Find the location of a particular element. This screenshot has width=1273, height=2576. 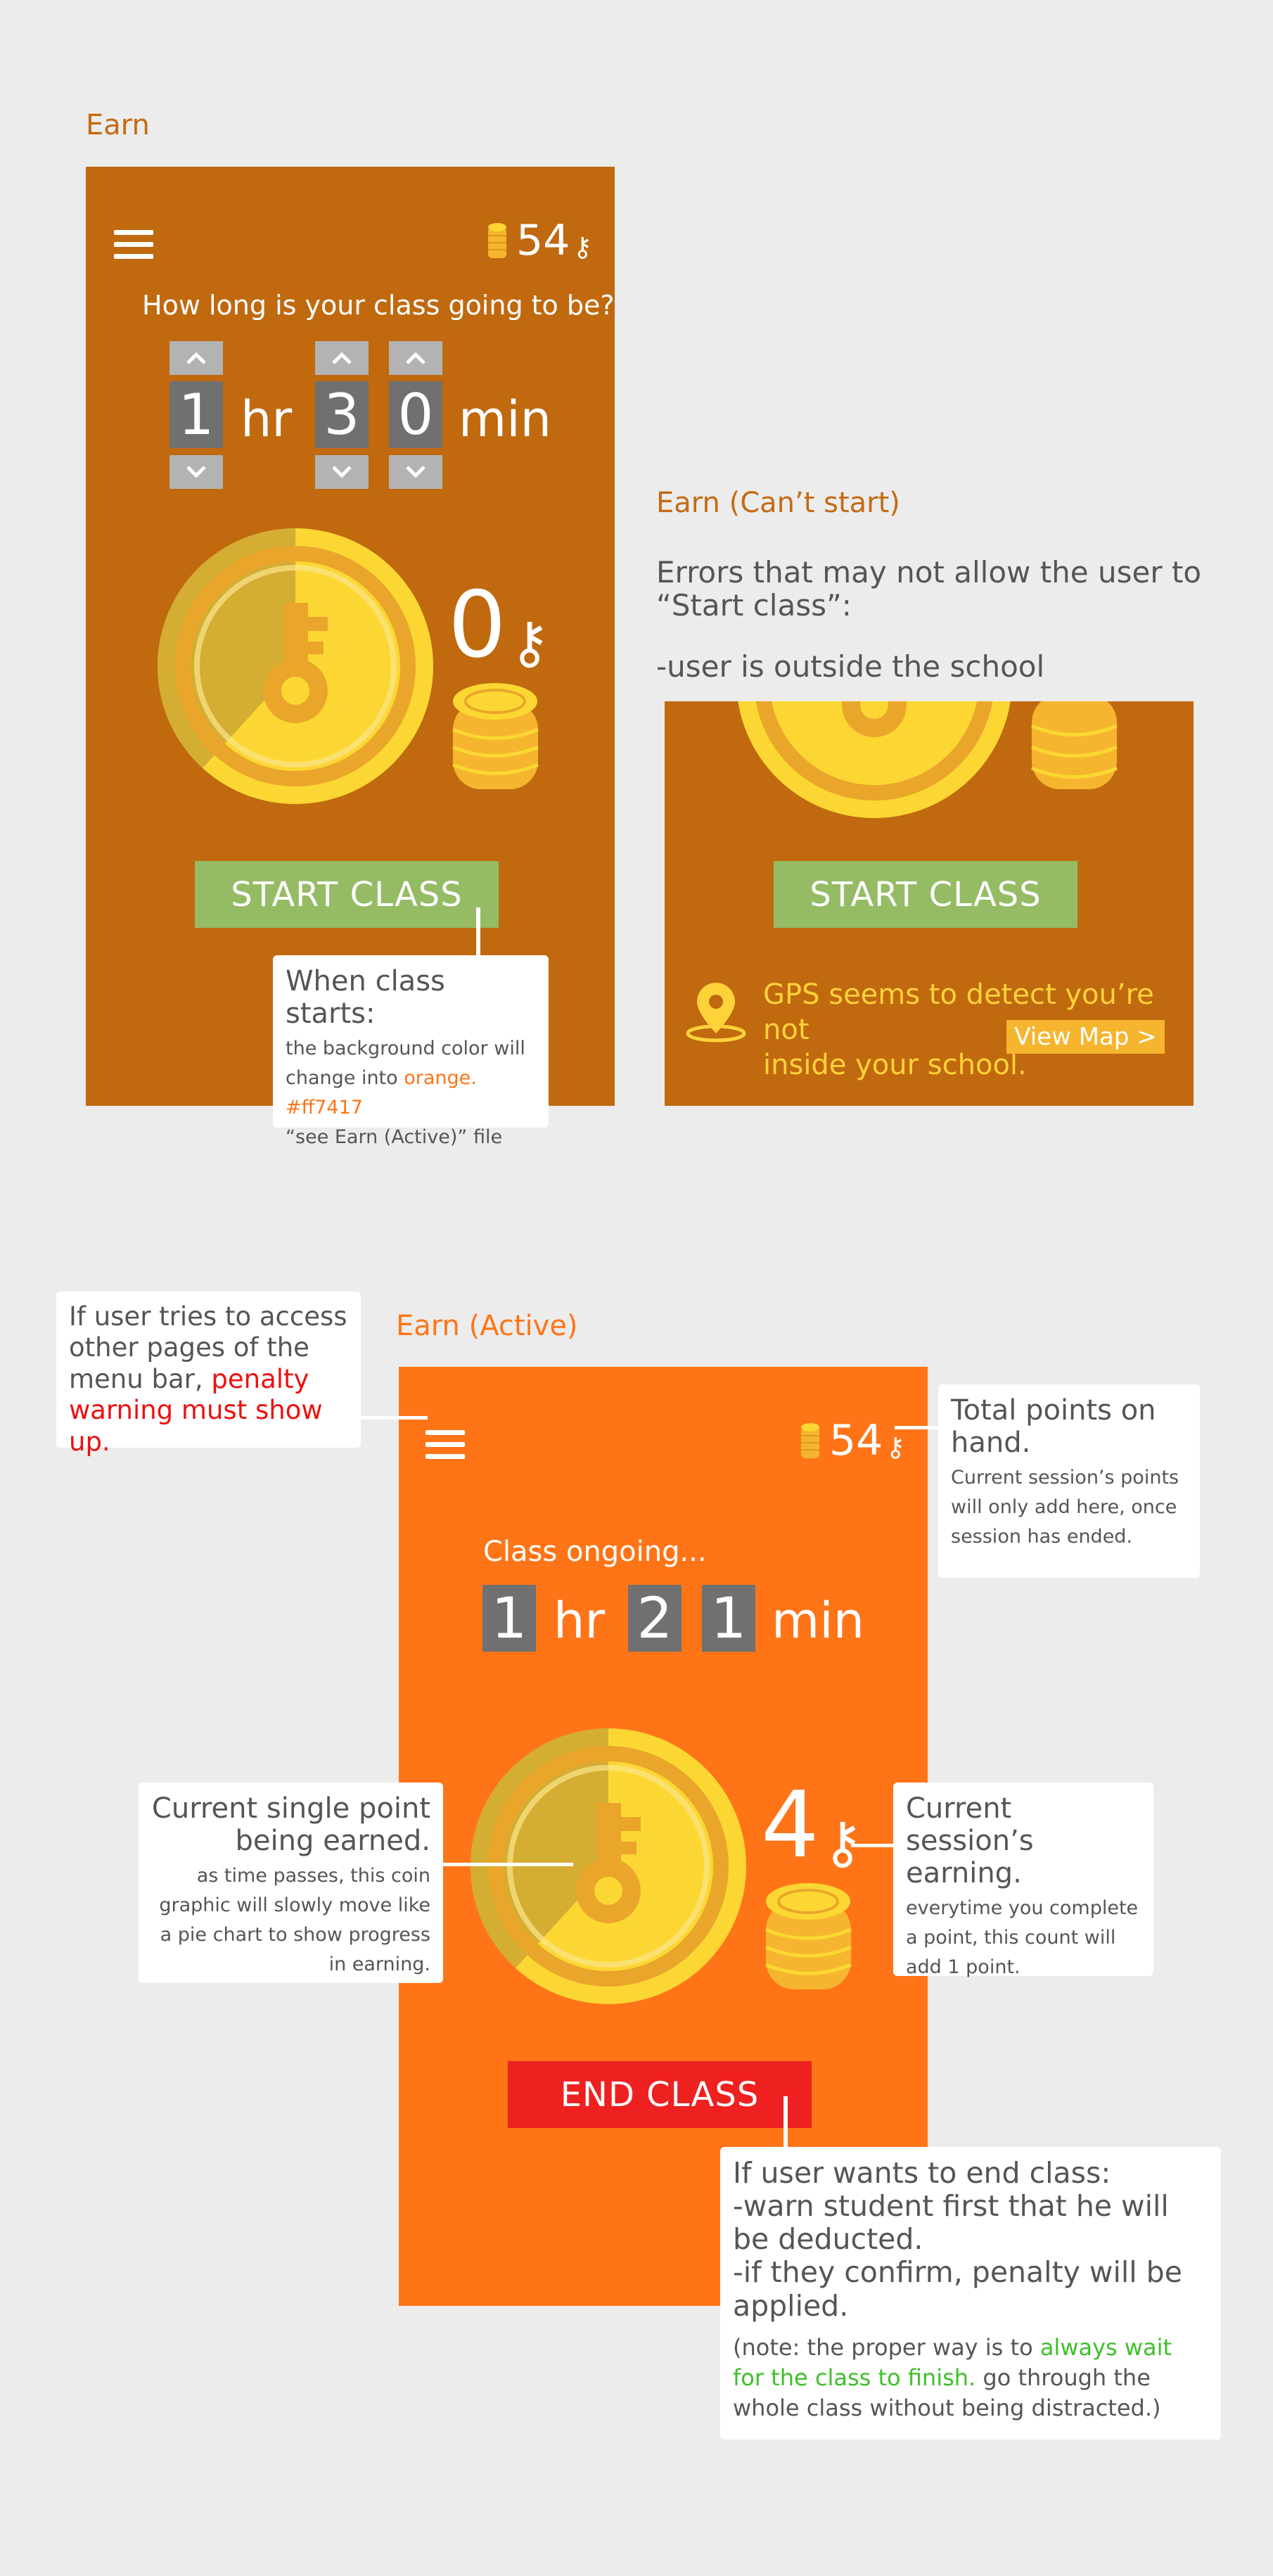

minutes-tens-down-button is located at coordinates (342, 472).